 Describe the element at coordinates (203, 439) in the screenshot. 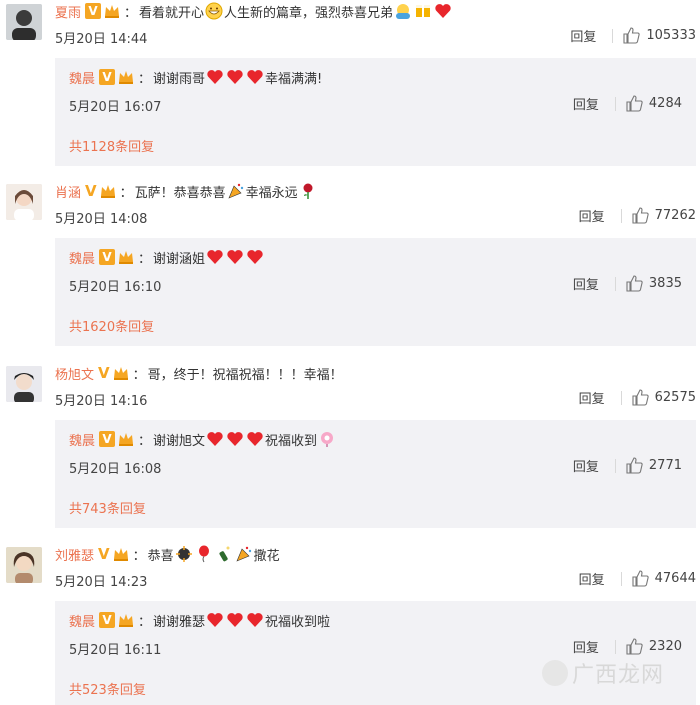

I see `reply-line: 魏晨 V ： 谢谢旭文 祝福收到` at that location.